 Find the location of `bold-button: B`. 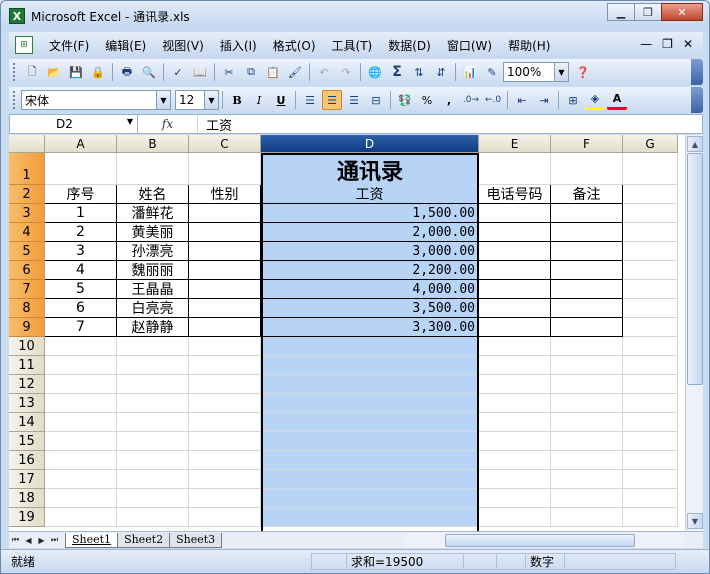

bold-button: B is located at coordinates (237, 100).